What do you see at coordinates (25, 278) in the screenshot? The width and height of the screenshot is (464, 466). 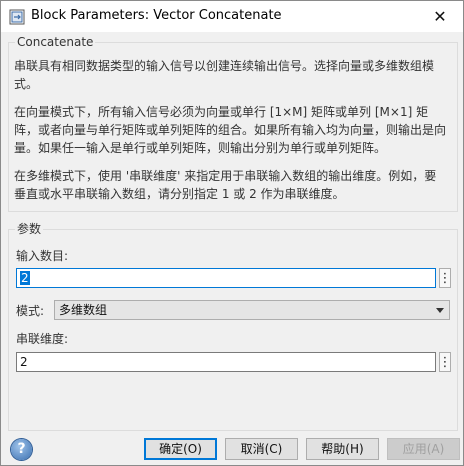 I see `num-inputs-value: 2` at bounding box center [25, 278].